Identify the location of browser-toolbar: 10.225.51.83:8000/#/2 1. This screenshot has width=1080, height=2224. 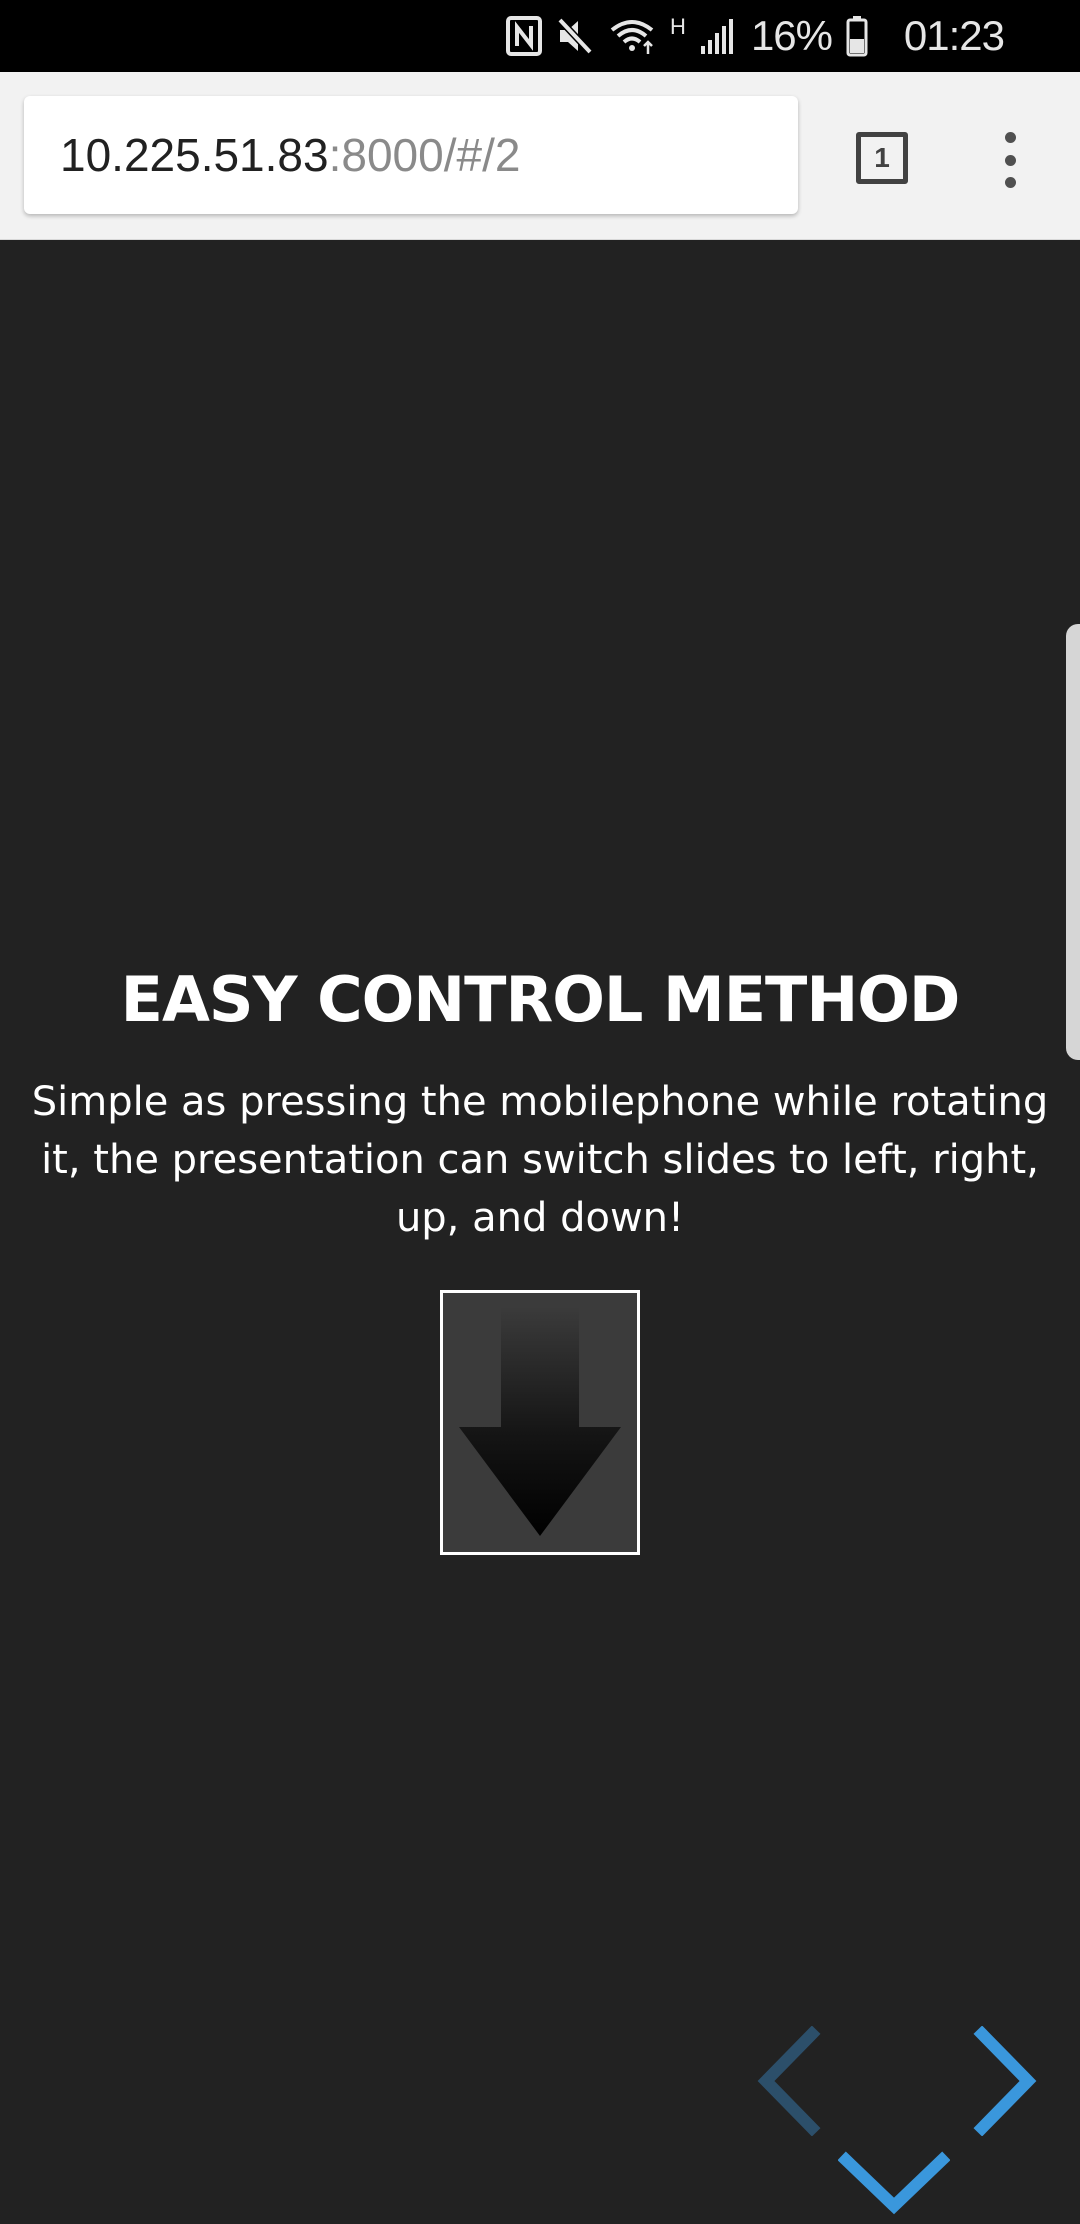
(540, 156).